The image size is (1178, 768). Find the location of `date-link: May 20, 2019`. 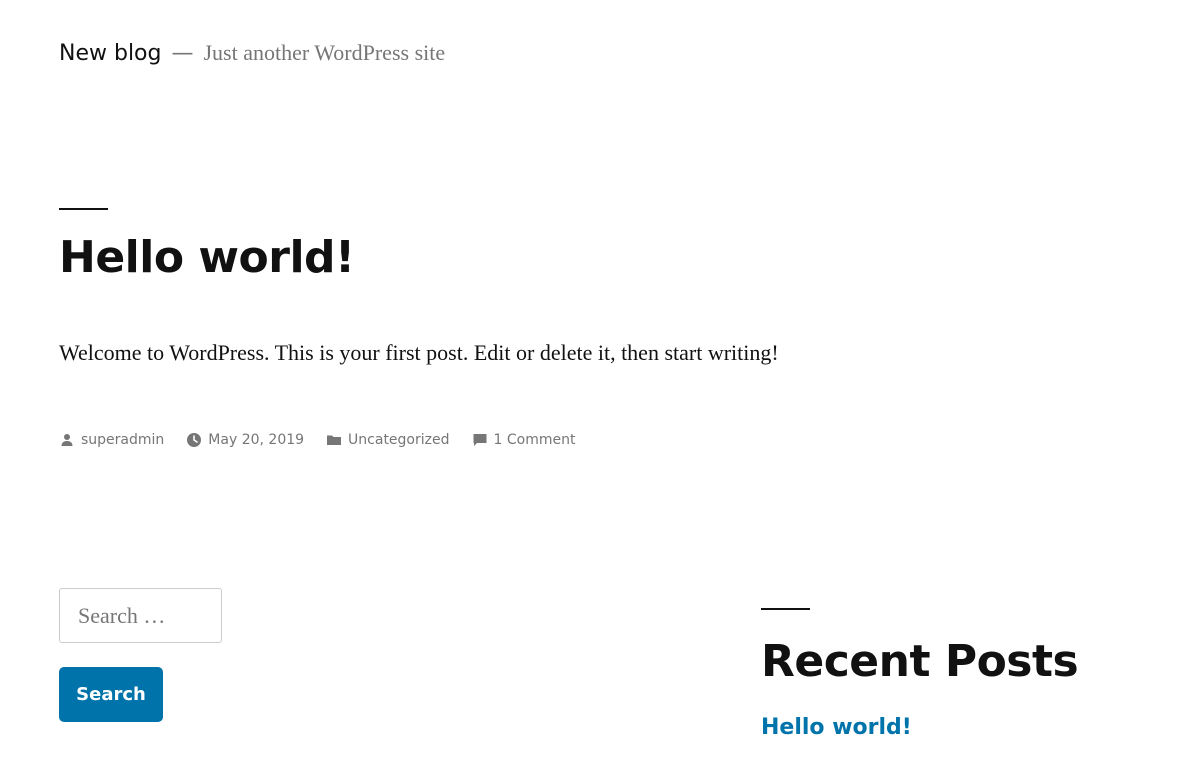

date-link: May 20, 2019 is located at coordinates (256, 440).